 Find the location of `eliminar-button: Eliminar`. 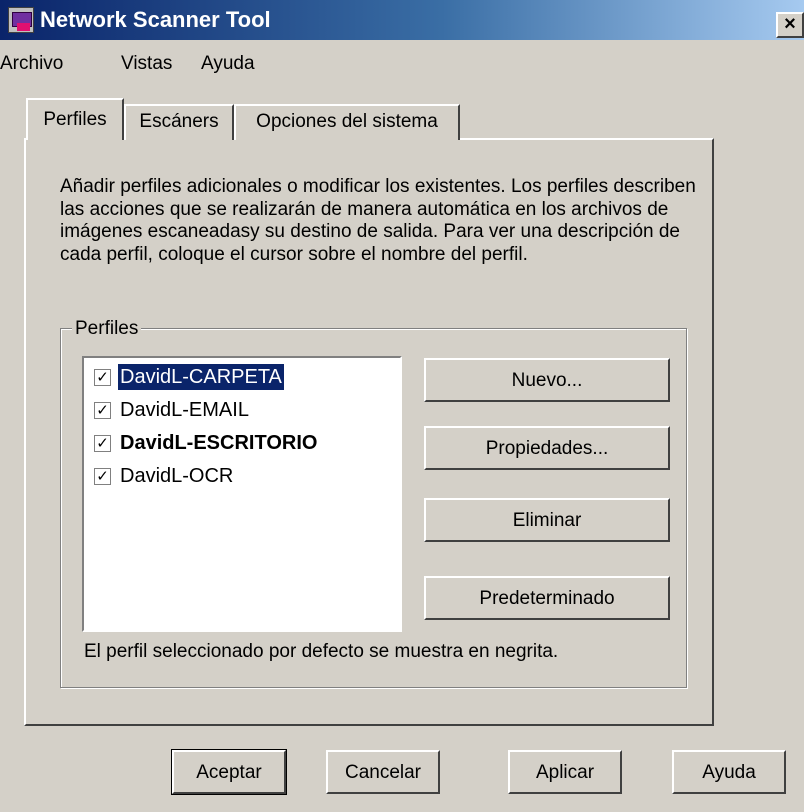

eliminar-button: Eliminar is located at coordinates (547, 520).